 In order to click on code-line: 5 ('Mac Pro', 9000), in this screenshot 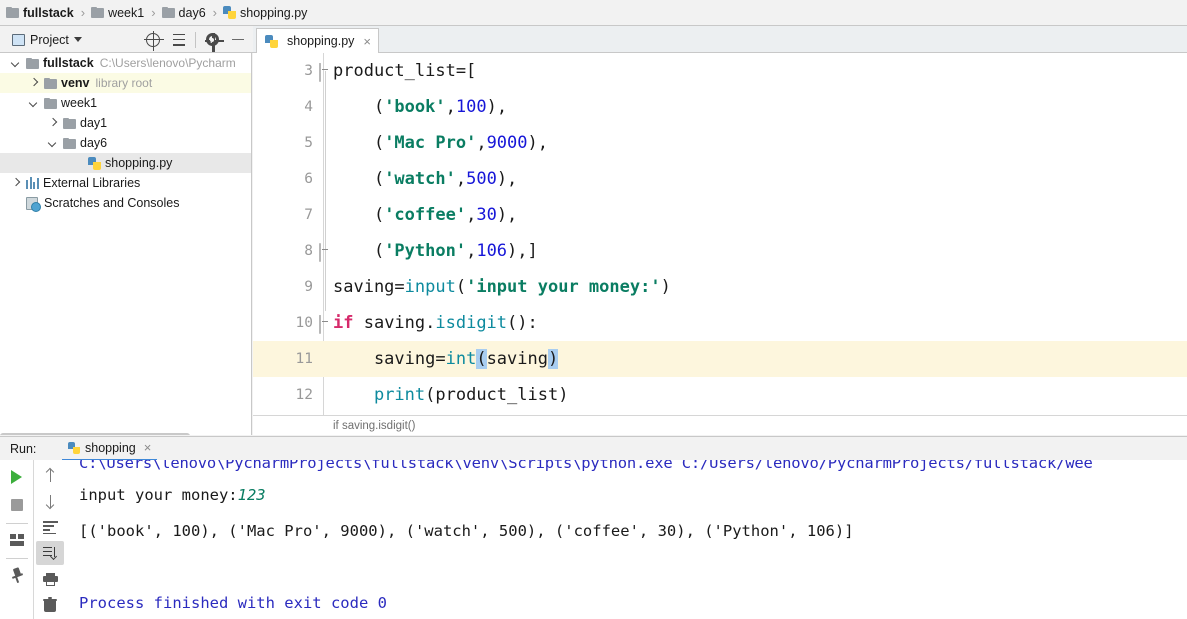, I will do `click(720, 143)`.